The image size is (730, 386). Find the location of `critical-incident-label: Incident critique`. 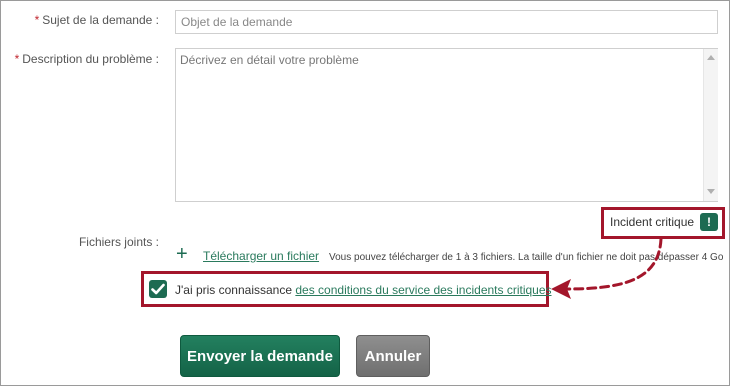

critical-incident-label: Incident critique is located at coordinates (652, 222).